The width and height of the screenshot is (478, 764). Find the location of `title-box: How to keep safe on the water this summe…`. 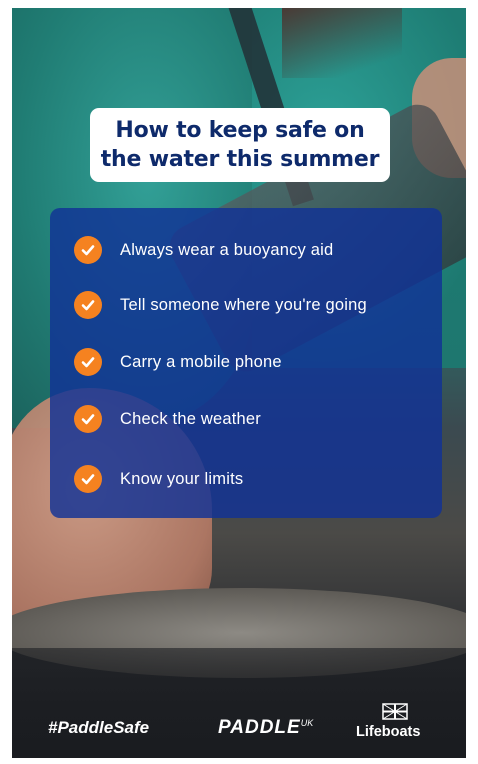

title-box: How to keep safe on the water this summe… is located at coordinates (240, 145).